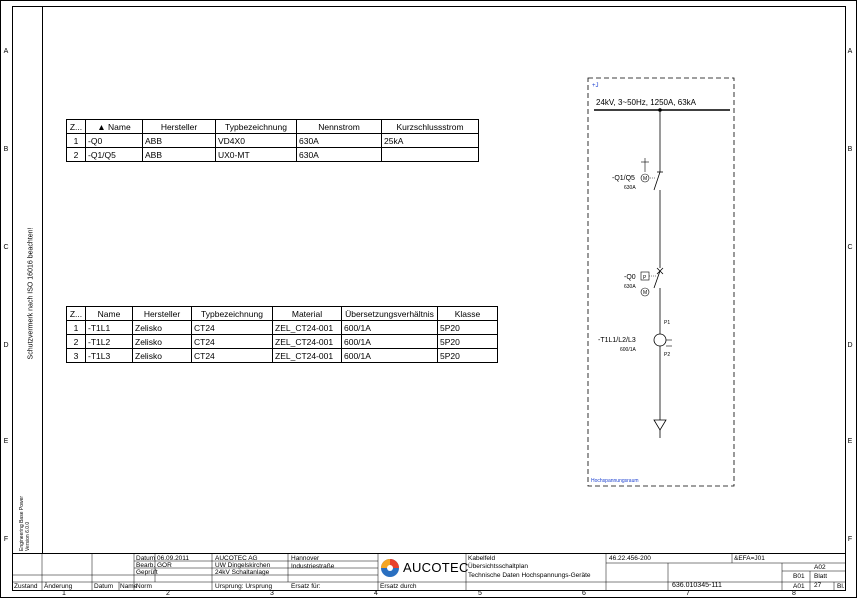  I want to click on col-header: Material, so click(307, 313).